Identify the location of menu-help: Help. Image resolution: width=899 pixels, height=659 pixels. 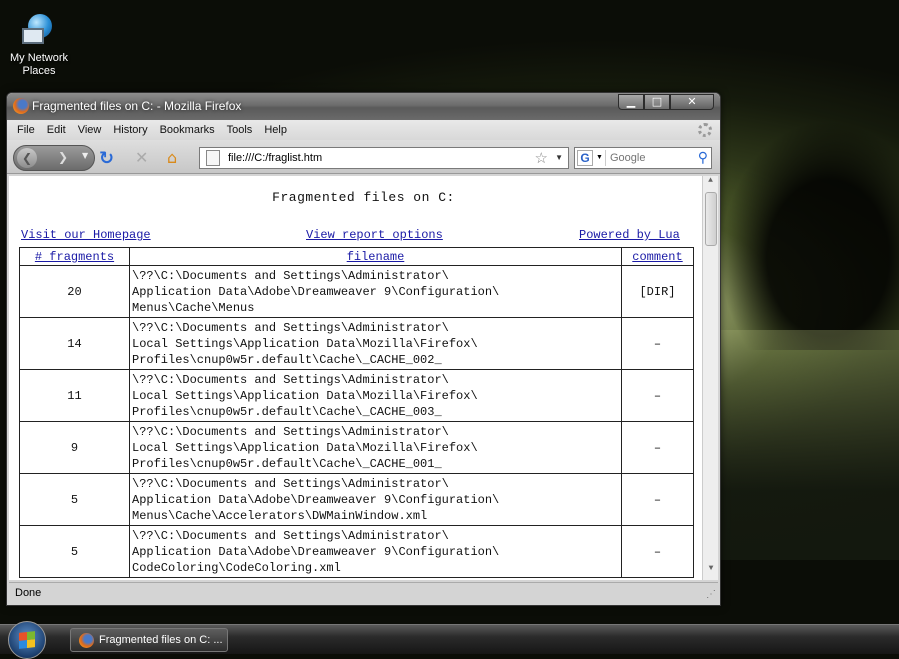
(275, 130).